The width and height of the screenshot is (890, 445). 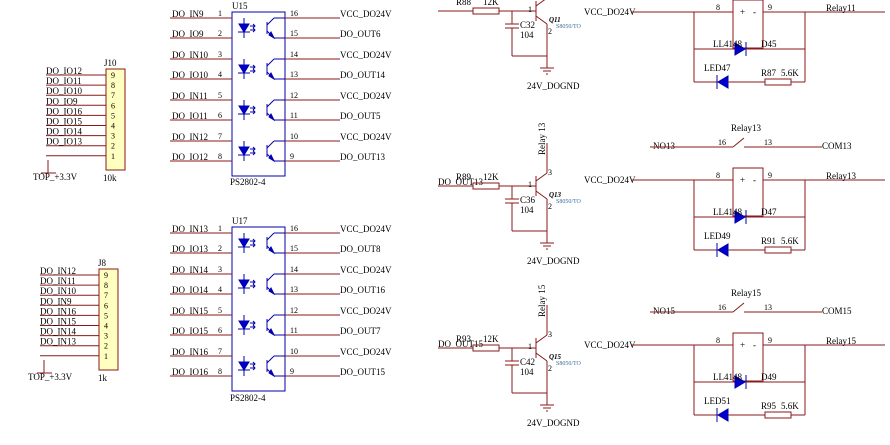 I want to click on opto-output-pin: 12, so click(x=294, y=95).